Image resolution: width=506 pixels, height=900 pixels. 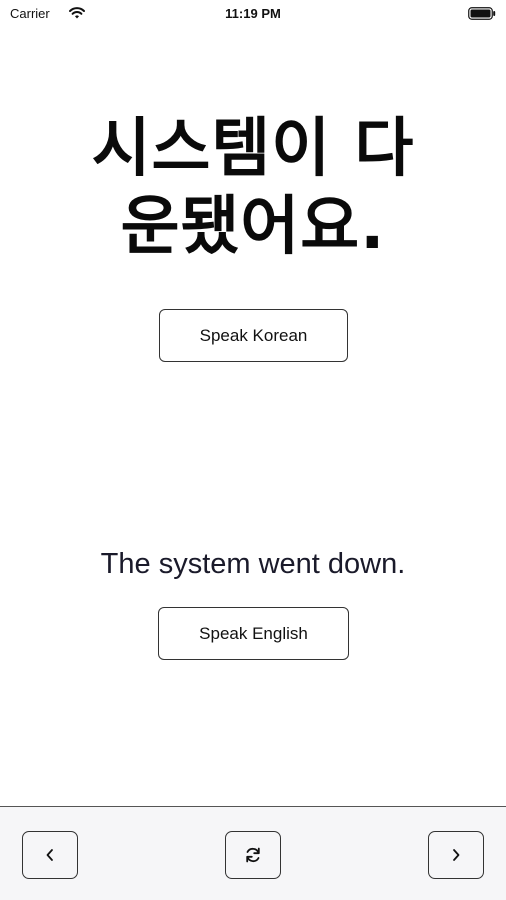 I want to click on speak-english-button: Speak English, so click(x=253, y=633).